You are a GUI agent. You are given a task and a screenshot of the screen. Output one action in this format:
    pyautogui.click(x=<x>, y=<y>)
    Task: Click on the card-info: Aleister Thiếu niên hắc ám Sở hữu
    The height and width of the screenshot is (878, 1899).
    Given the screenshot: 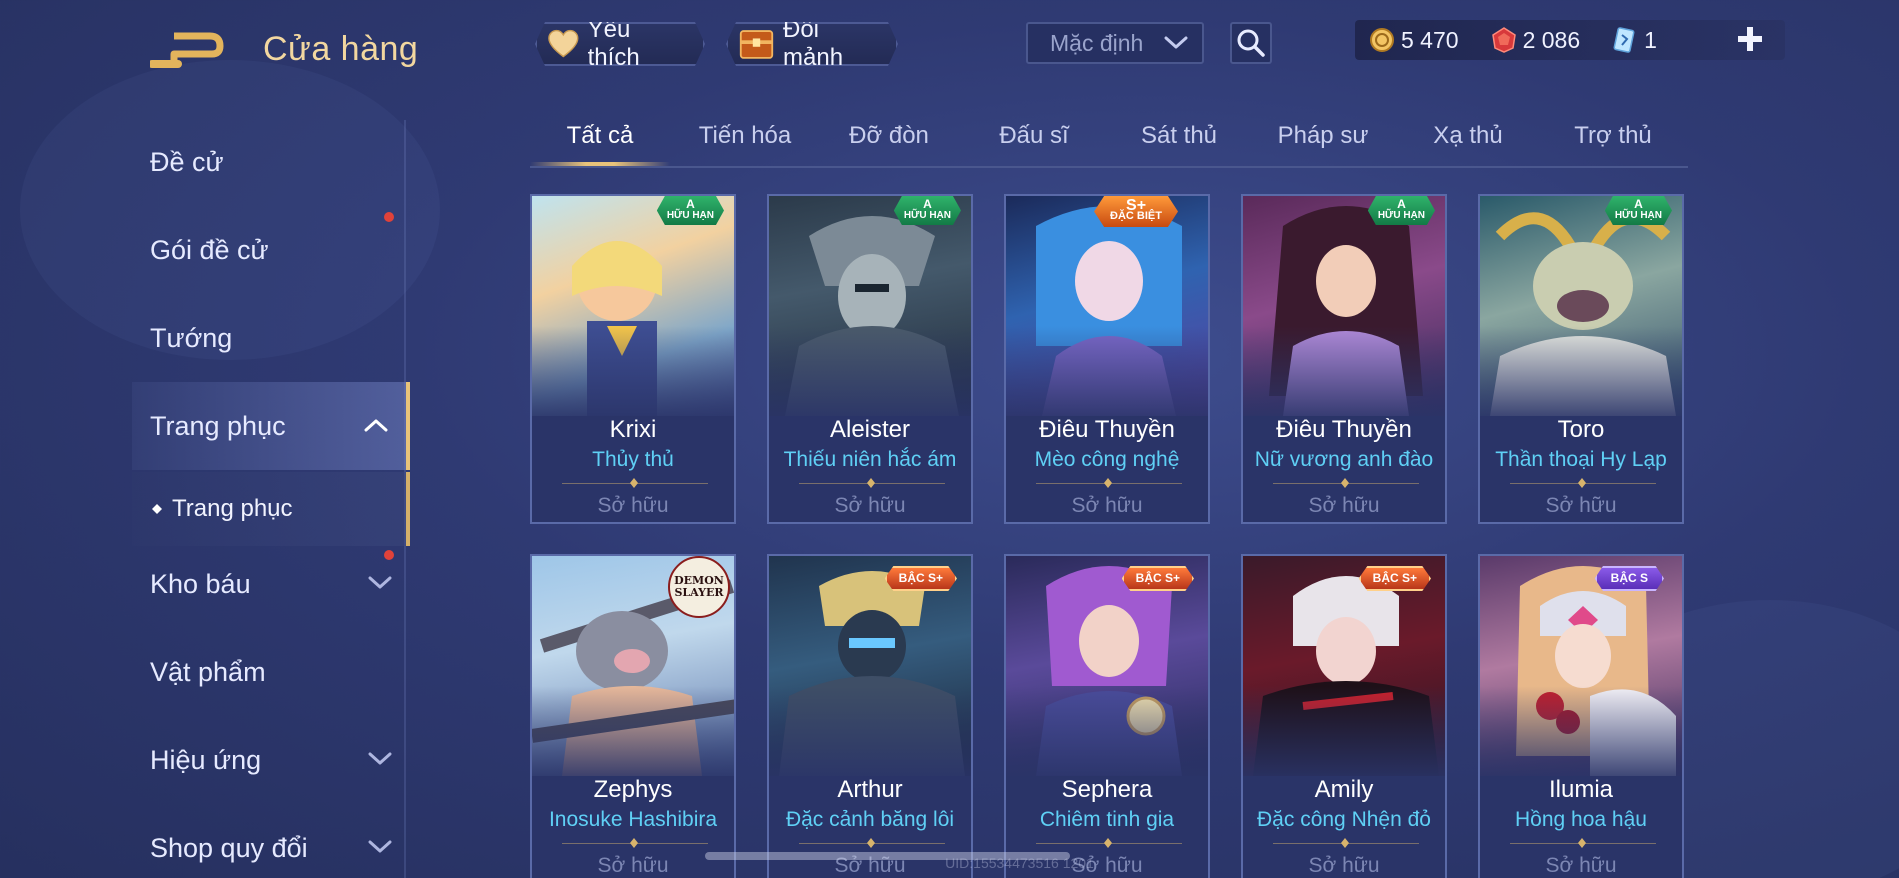 What is the action you would take?
    pyautogui.click(x=870, y=469)
    